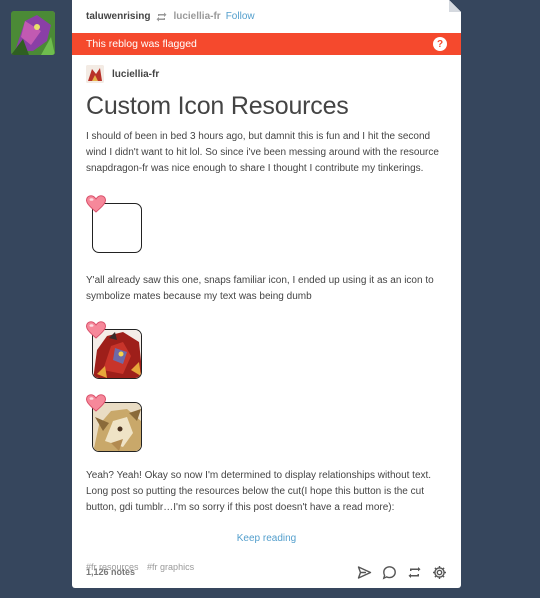 The width and height of the screenshot is (540, 598). Describe the element at coordinates (266, 538) in the screenshot. I see `keep-reading-link: Keep reading` at that location.